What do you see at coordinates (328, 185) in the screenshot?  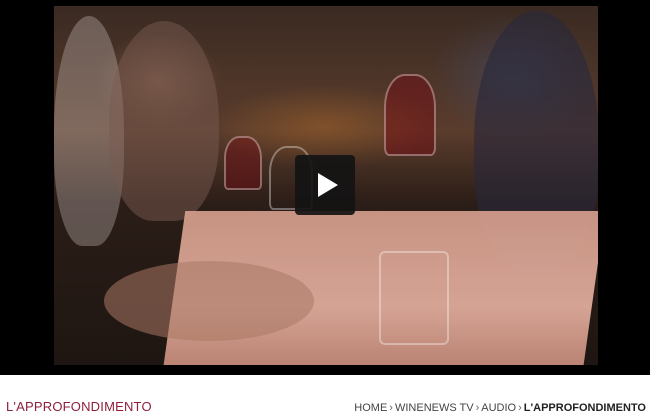 I see `play-icon` at bounding box center [328, 185].